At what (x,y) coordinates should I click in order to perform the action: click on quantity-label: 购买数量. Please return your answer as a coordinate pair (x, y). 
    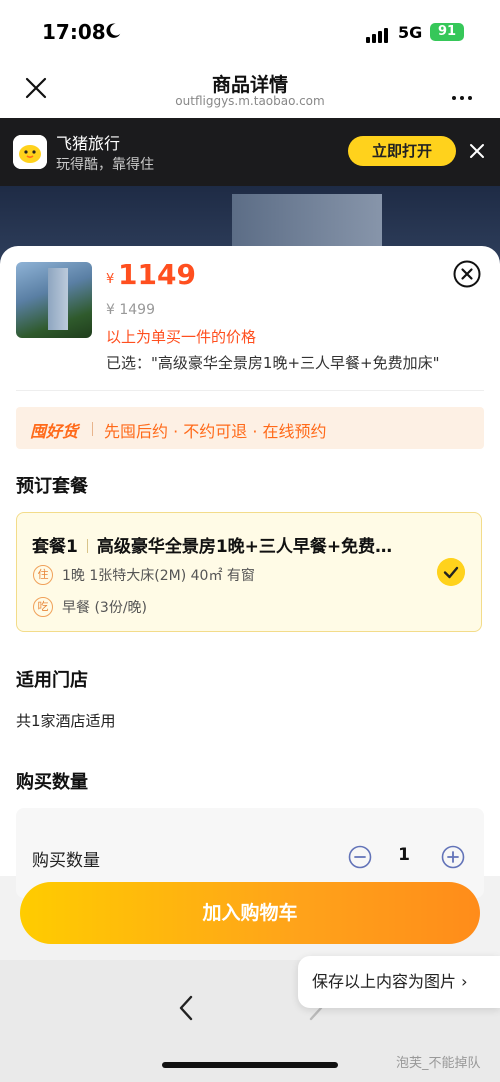
    Looking at the image, I should click on (66, 861).